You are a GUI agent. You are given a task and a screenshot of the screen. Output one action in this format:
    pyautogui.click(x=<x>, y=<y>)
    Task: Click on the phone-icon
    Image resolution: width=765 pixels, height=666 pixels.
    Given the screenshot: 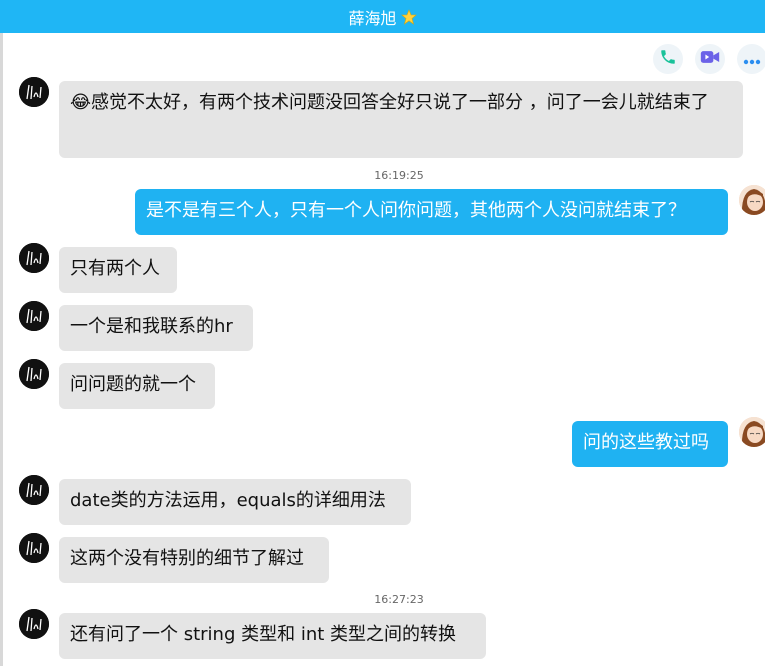 What is the action you would take?
    pyautogui.click(x=668, y=59)
    